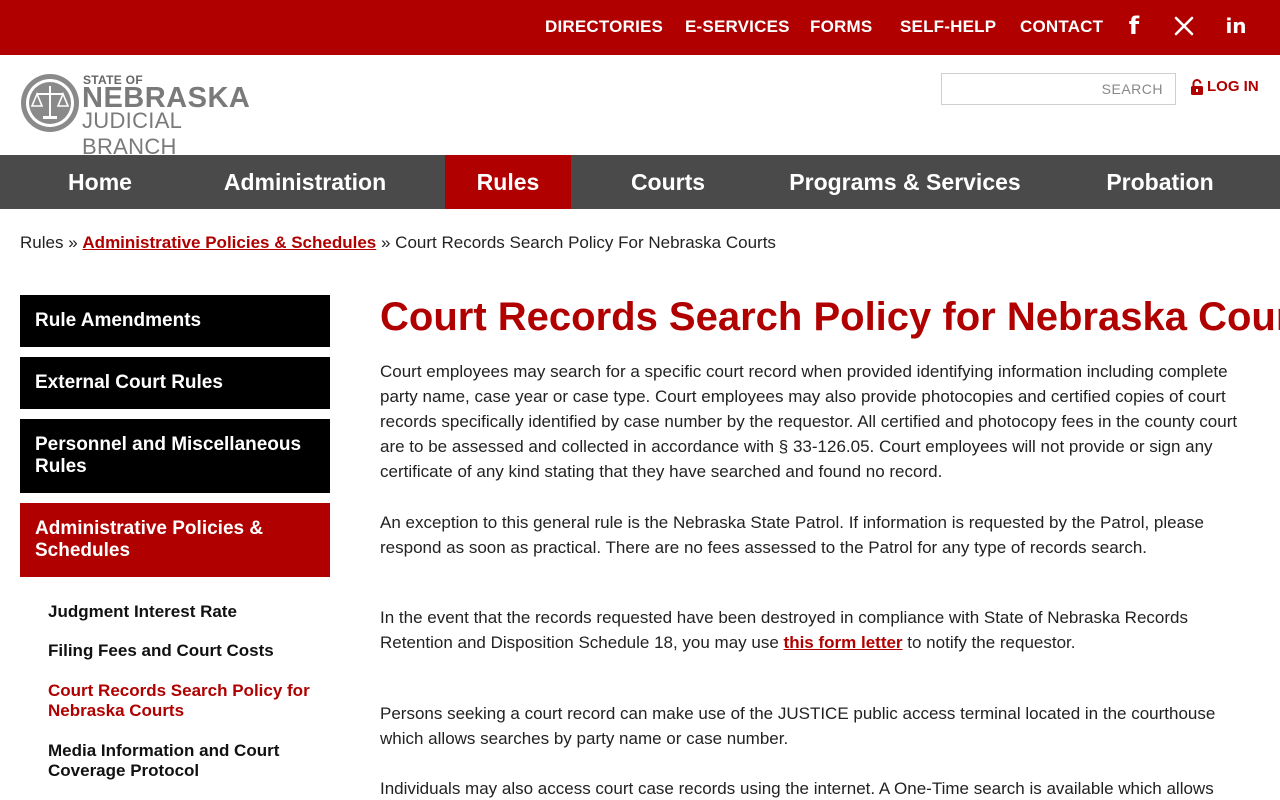  I want to click on linkedin-icon: in, so click(1236, 26).